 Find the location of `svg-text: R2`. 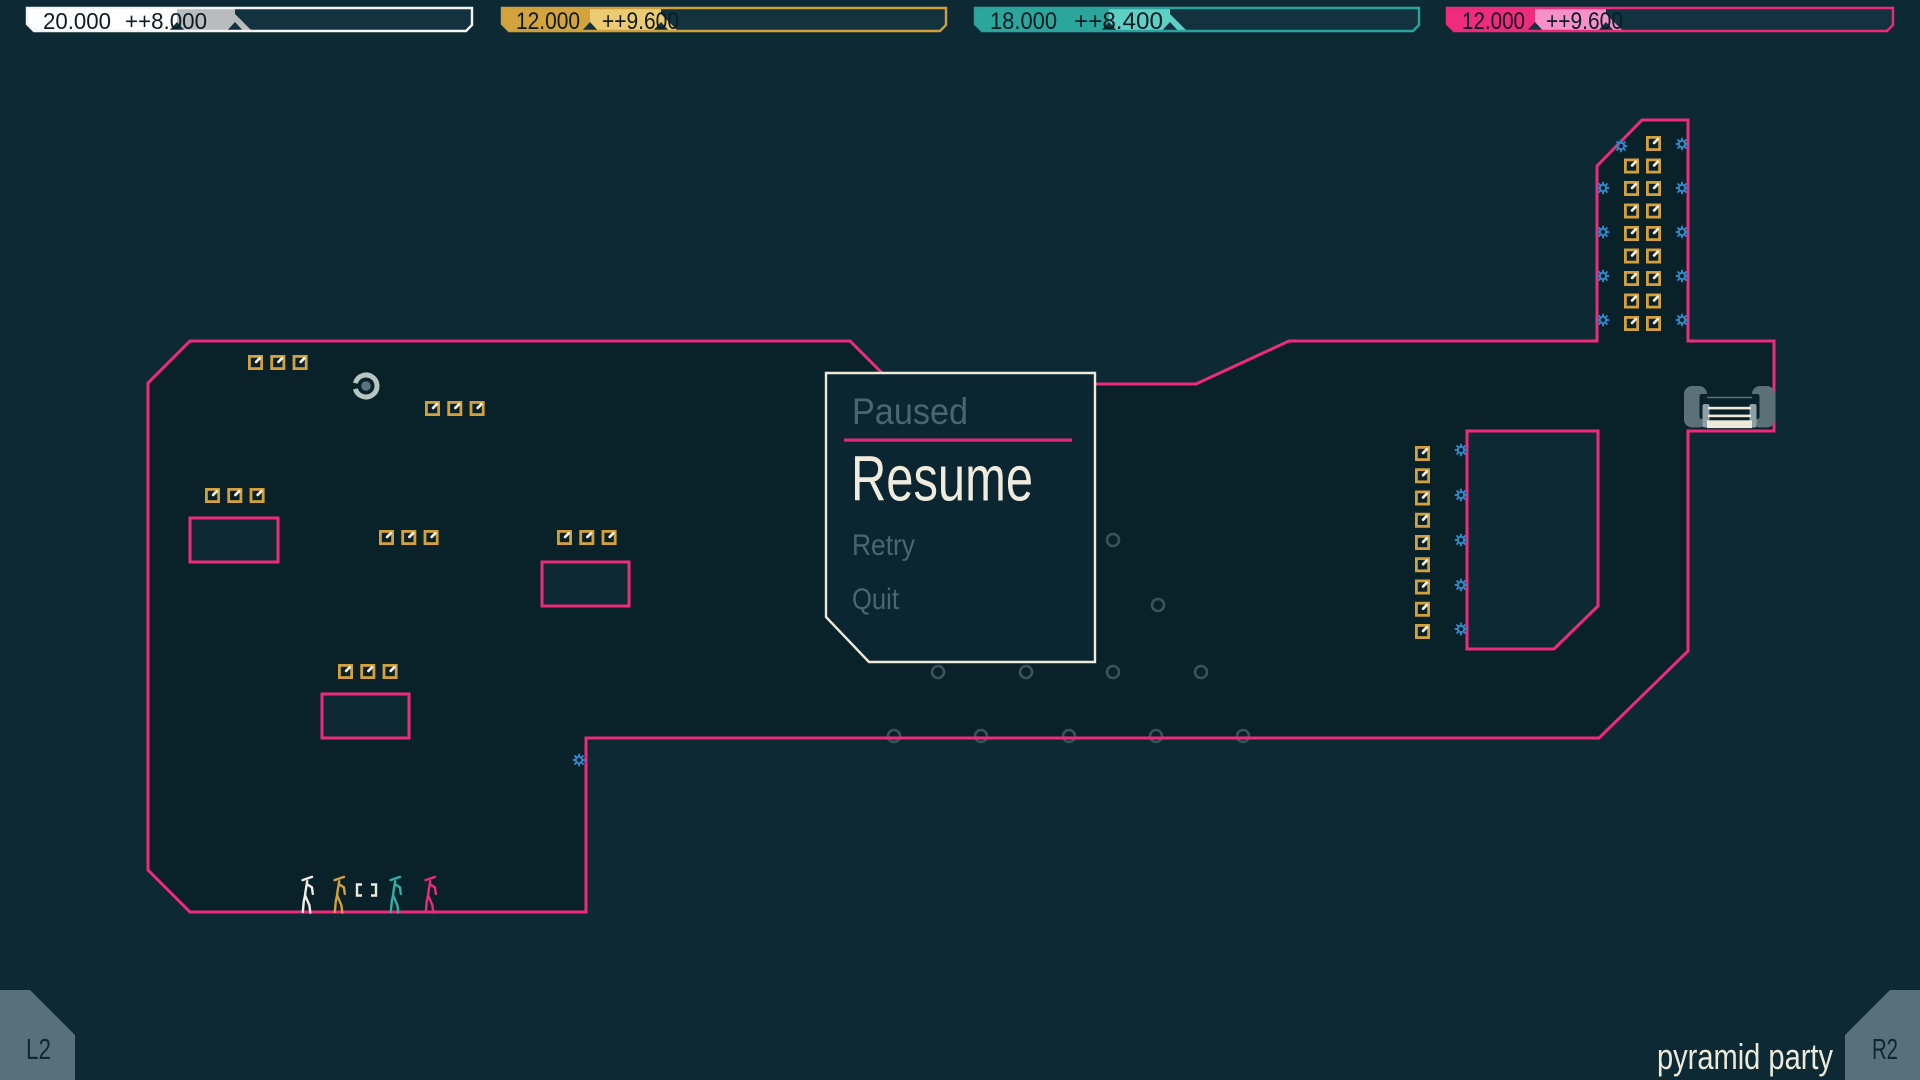

svg-text: R2 is located at coordinates (1885, 1050).